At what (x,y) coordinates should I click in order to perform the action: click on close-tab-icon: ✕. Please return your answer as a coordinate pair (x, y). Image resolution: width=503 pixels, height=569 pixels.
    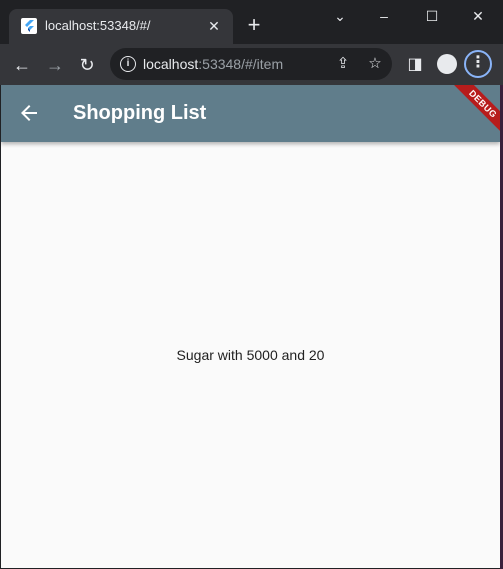
    Looking at the image, I should click on (214, 26).